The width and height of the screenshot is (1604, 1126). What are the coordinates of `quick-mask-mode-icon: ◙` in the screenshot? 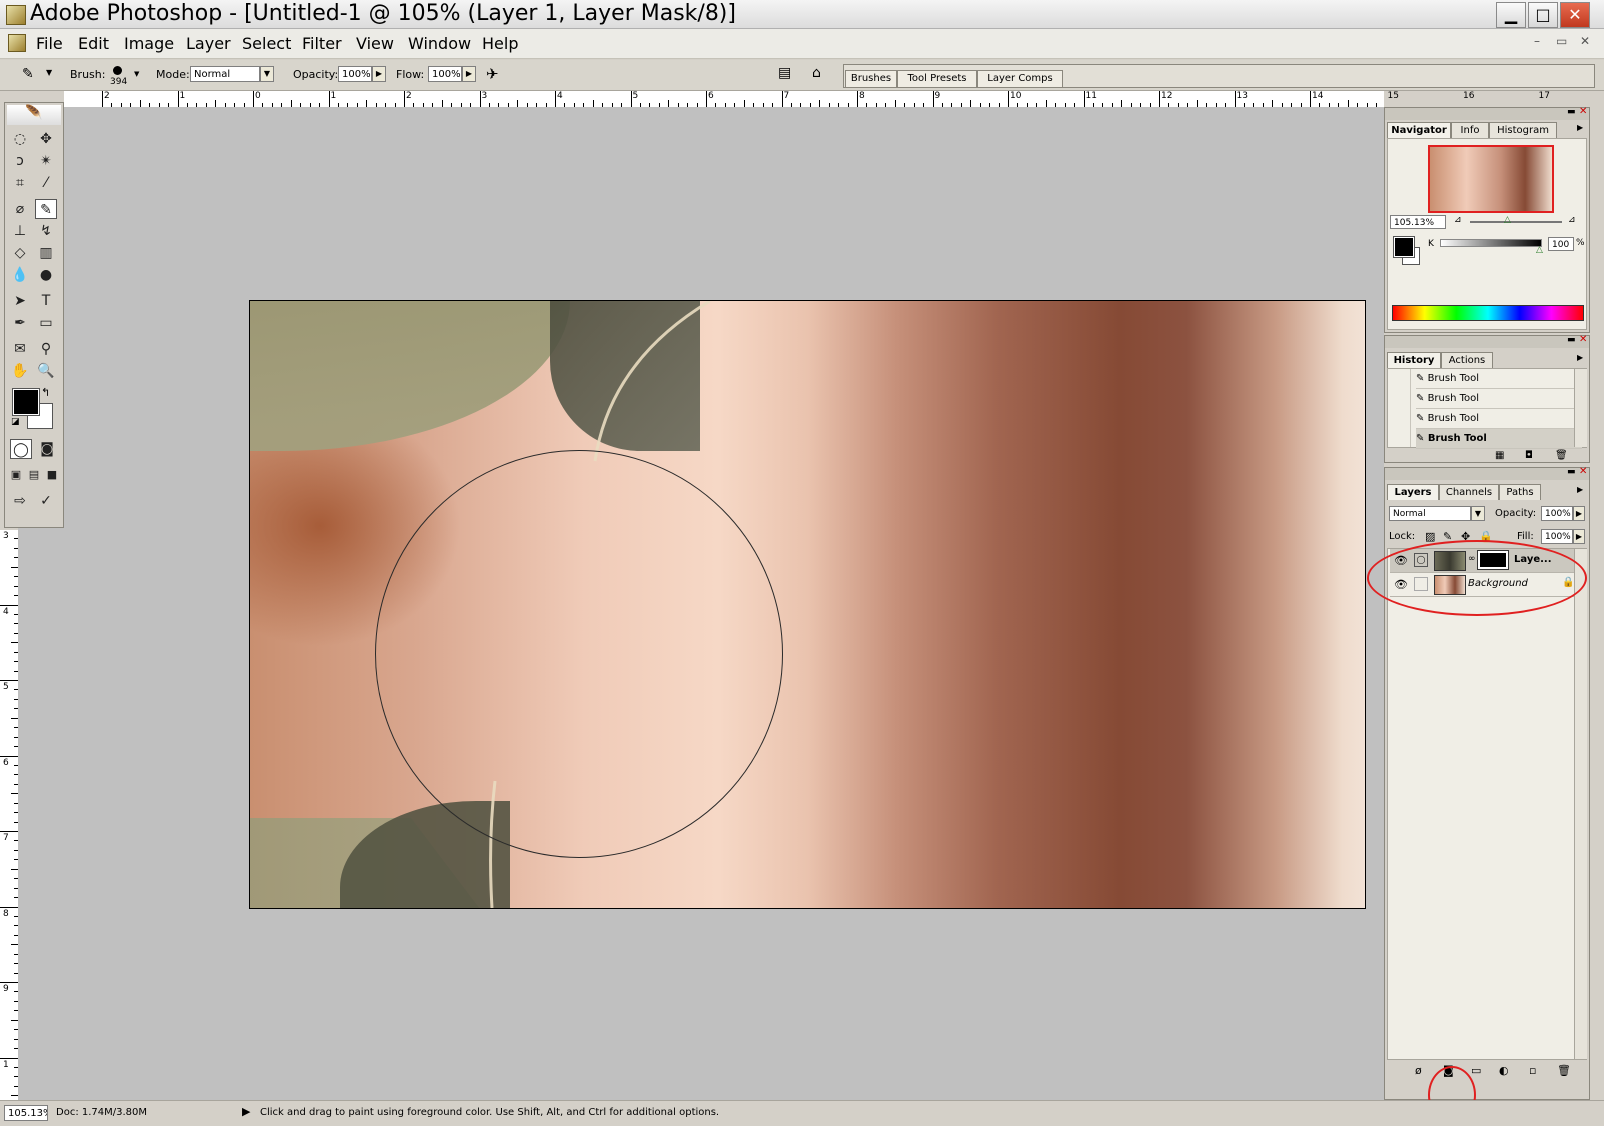 It's located at (47, 449).